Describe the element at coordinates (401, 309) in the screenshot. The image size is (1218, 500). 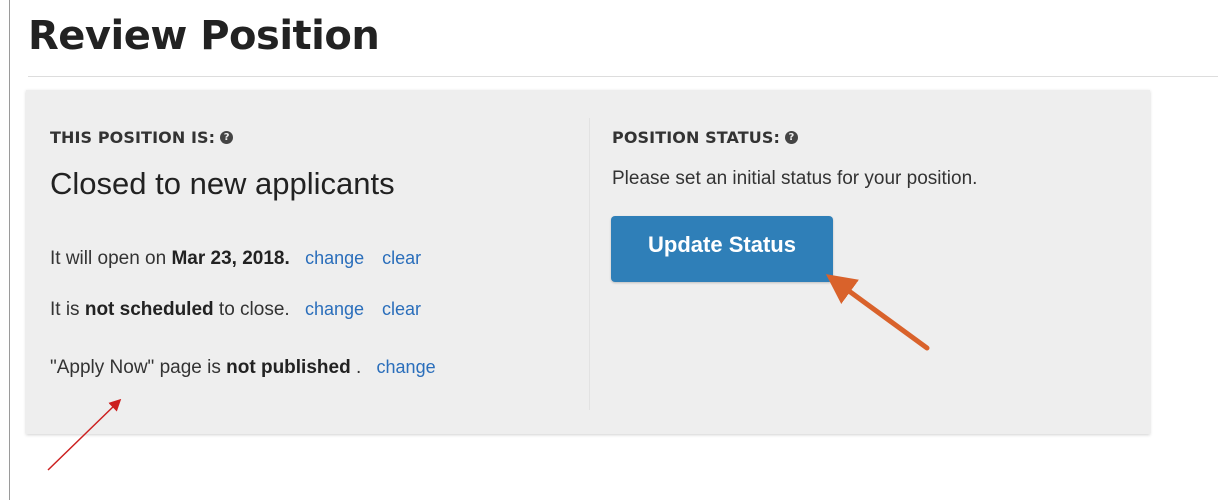
I see `close-date-clear-link: clear` at that location.